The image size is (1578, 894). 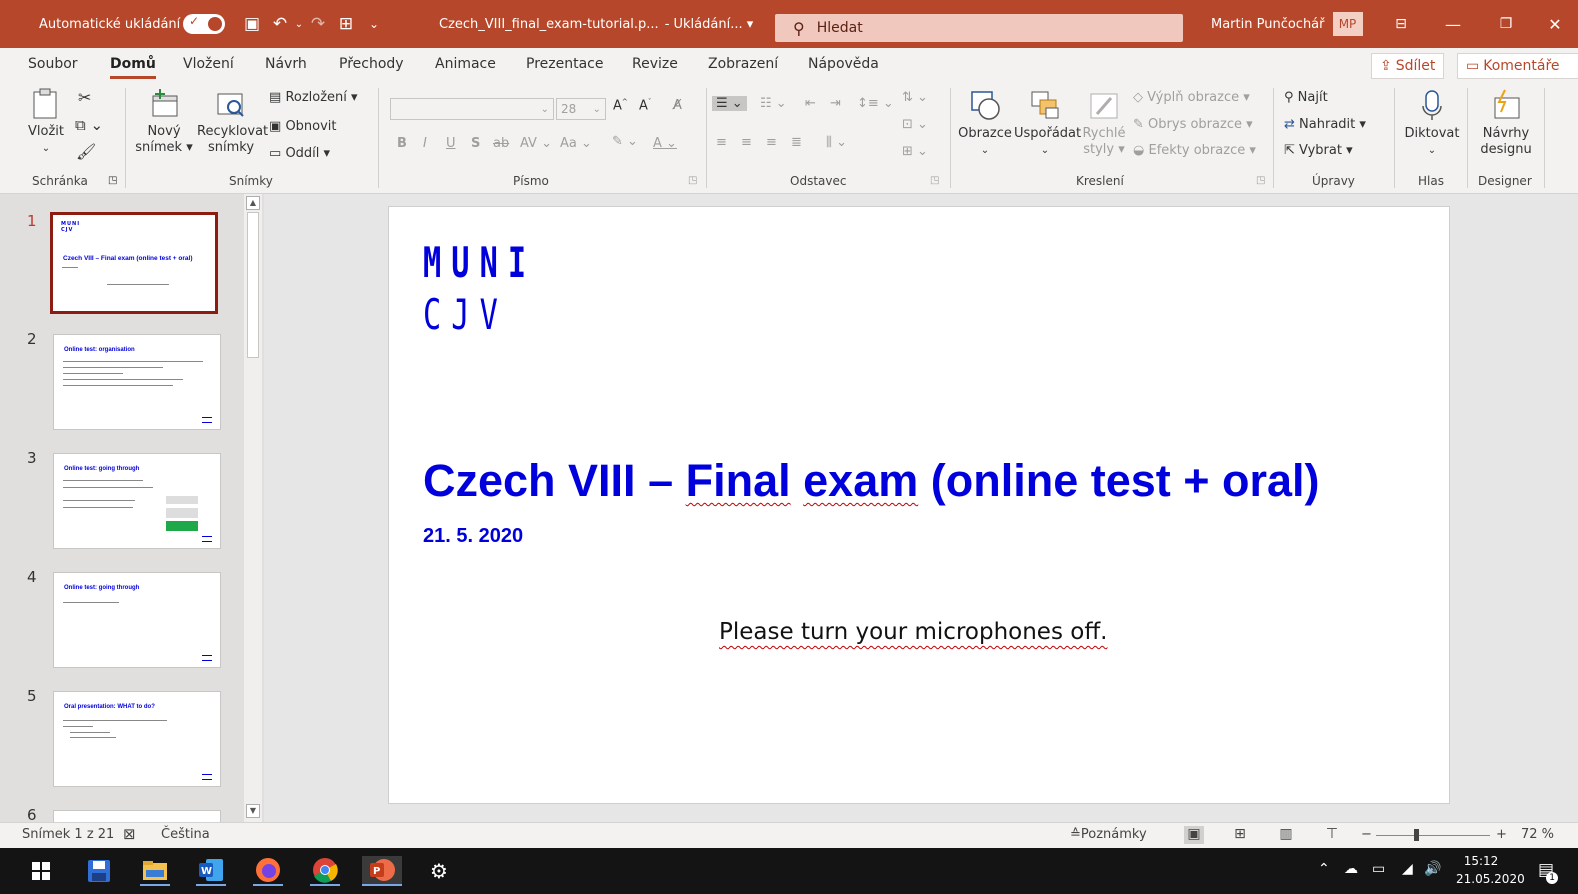 I want to click on normal-view-icon: ▣, so click(x=1194, y=835).